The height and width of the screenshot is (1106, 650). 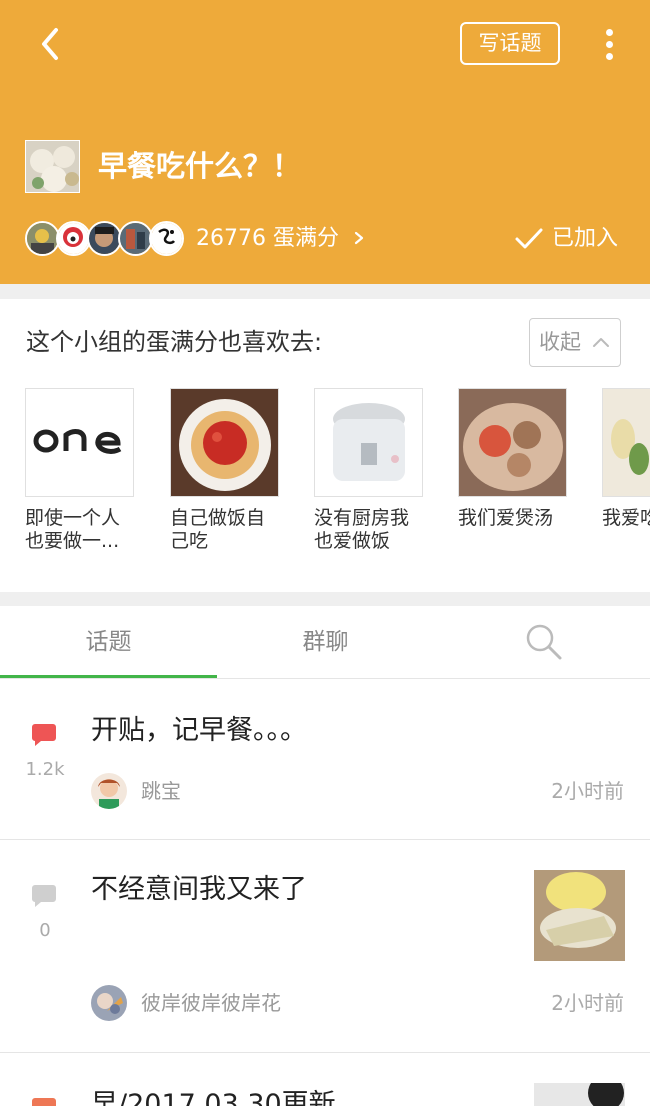 I want to click on topic-row: 早/2017.03.30更新, so click(x=325, y=1079).